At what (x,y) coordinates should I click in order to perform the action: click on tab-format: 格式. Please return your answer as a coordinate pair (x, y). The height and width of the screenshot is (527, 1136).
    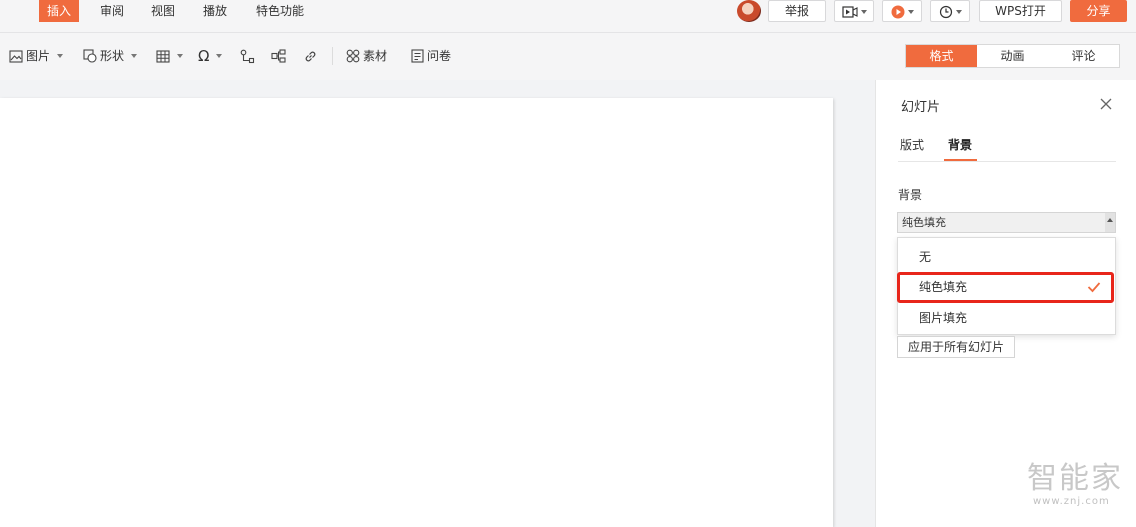
    Looking at the image, I should click on (941, 56).